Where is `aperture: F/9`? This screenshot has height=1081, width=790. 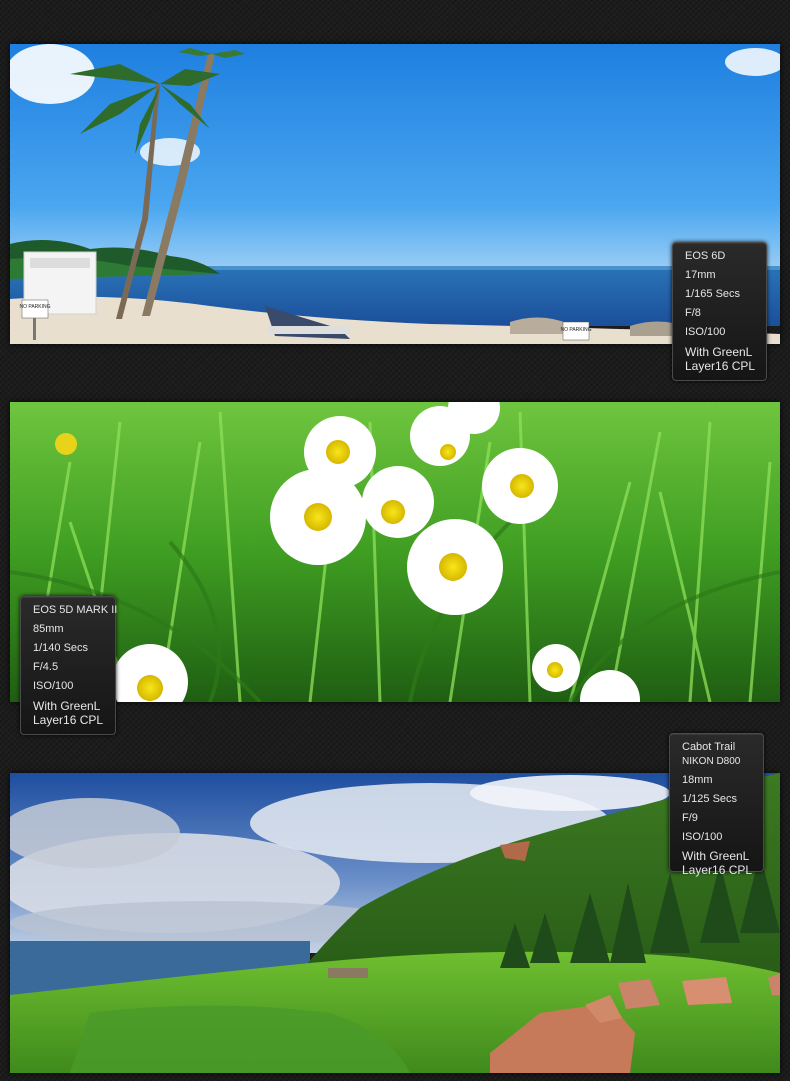
aperture: F/9 is located at coordinates (690, 818).